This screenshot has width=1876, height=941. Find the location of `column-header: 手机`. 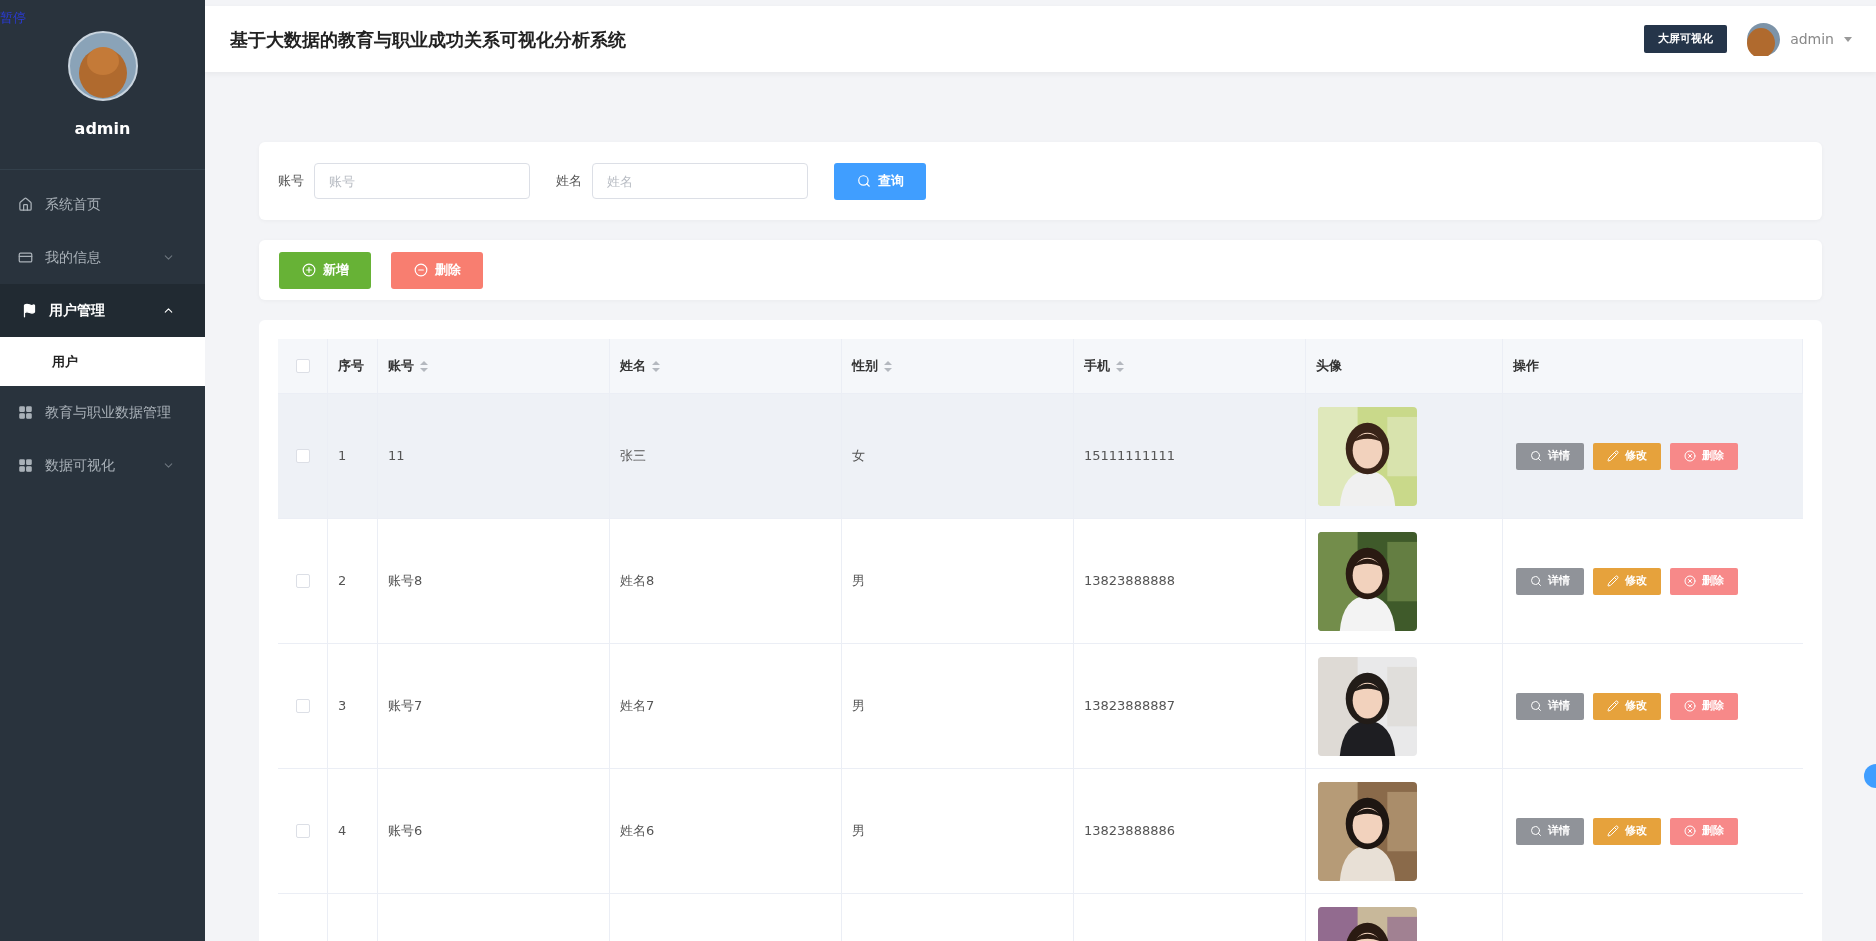

column-header: 手机 is located at coordinates (1104, 366).